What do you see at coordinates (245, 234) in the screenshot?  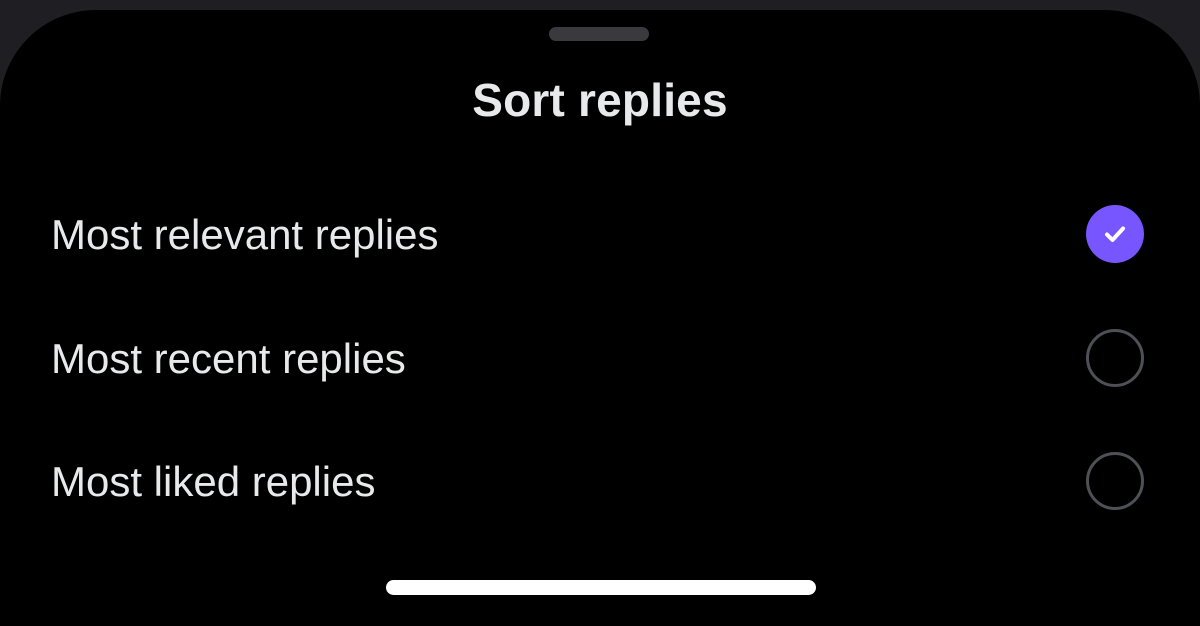 I see `option-label: Most relevant replies` at bounding box center [245, 234].